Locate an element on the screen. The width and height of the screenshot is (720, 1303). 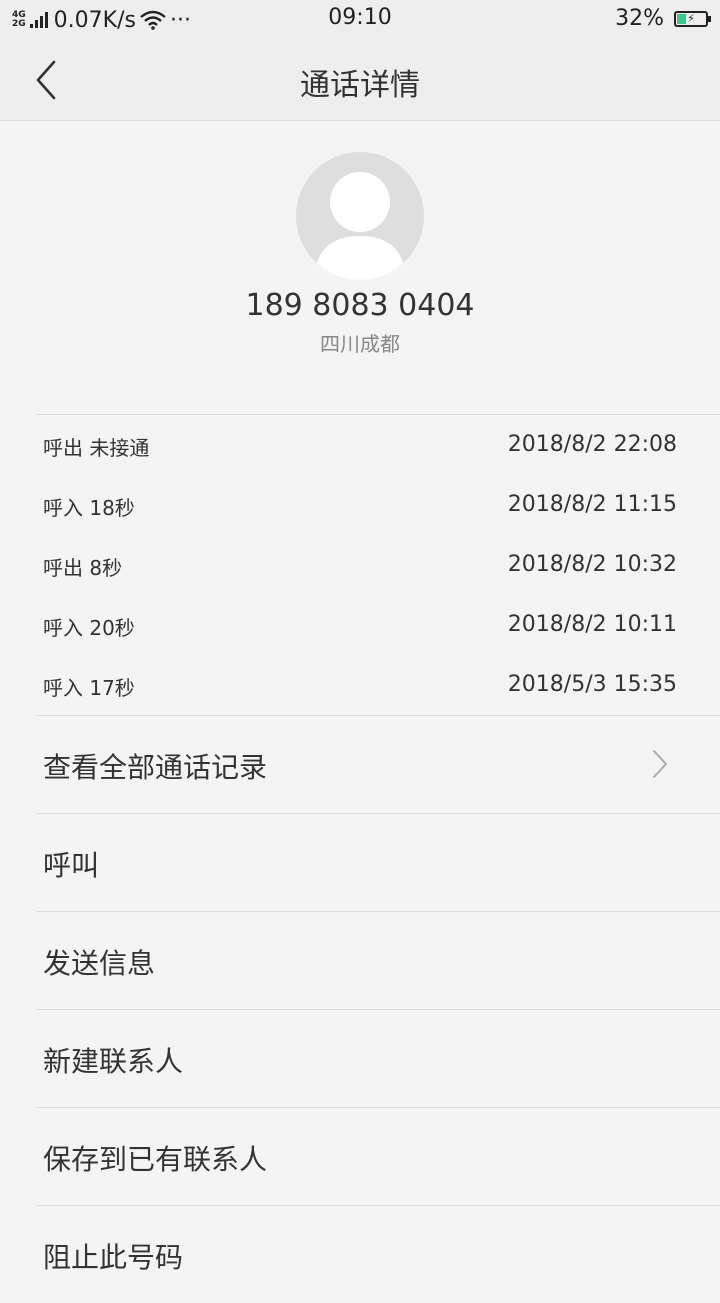
call-time: 2018/8/2 11:15 is located at coordinates (592, 504).